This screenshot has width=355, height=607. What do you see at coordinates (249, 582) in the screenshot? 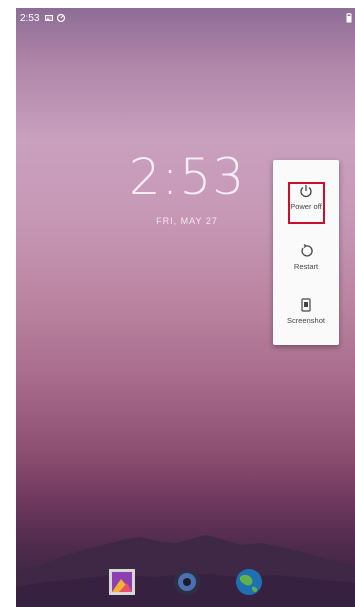
I see `browser-icon` at bounding box center [249, 582].